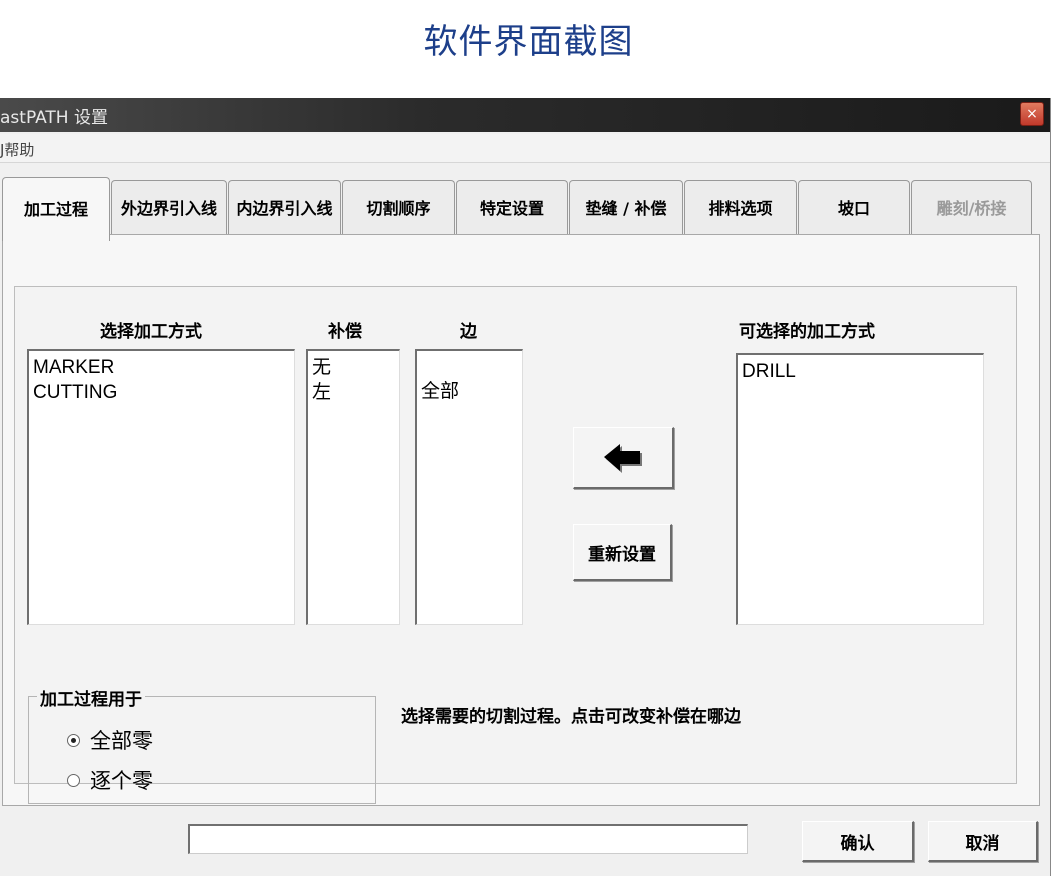  I want to click on left-arrow-icon, so click(623, 458).